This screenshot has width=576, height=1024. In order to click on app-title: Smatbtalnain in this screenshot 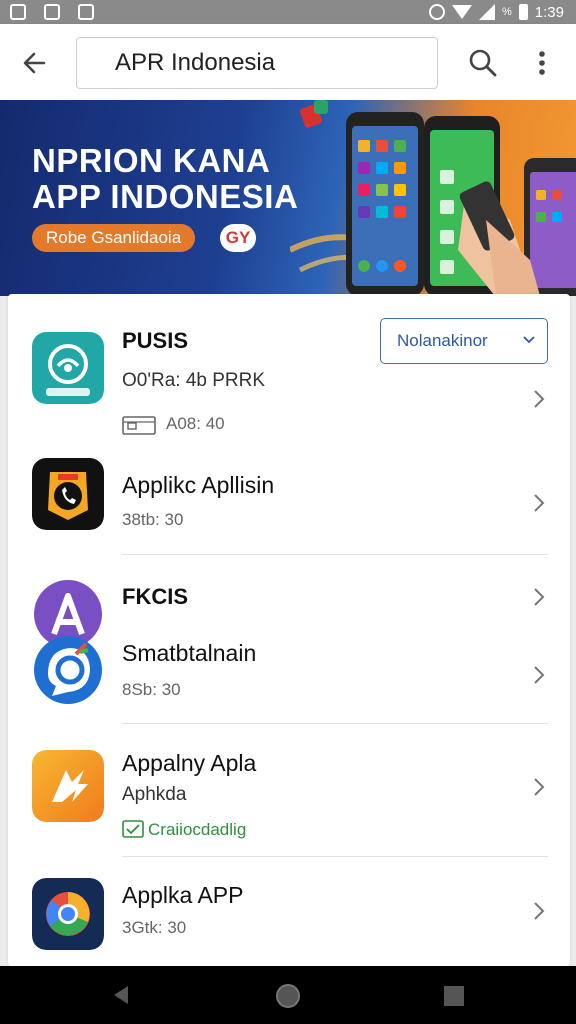, I will do `click(189, 653)`.